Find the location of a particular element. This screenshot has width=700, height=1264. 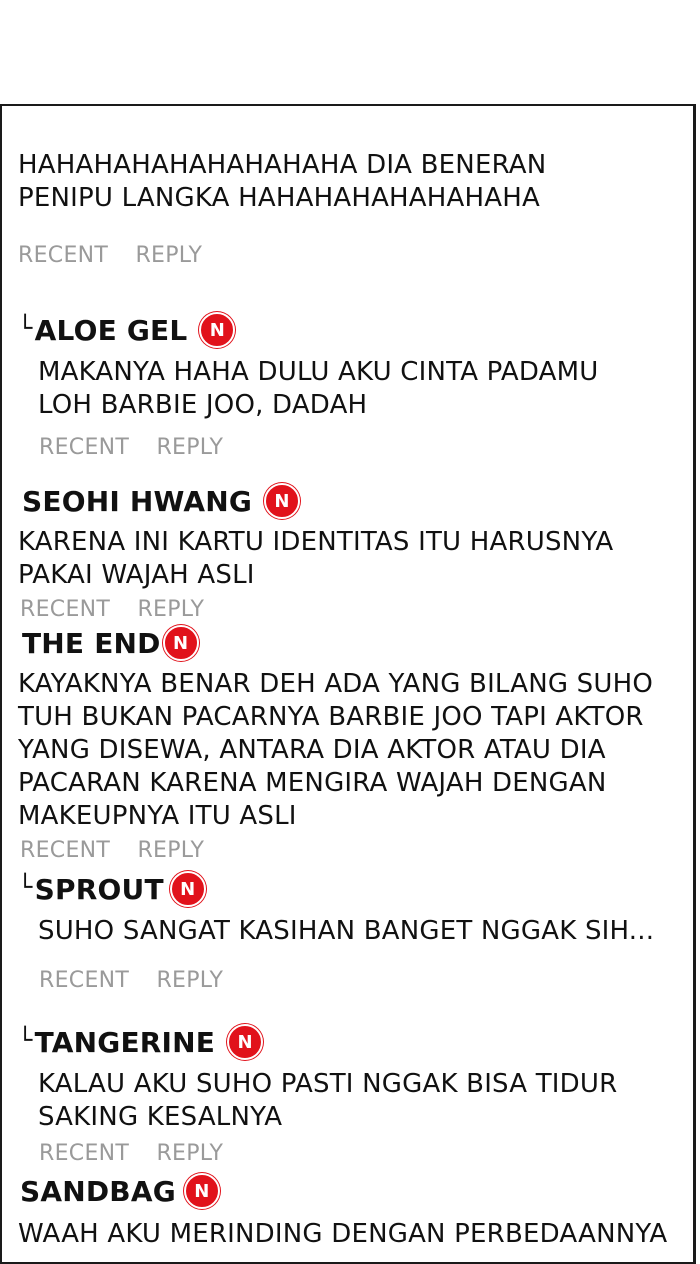

author-name: SANDBAG is located at coordinates (98, 1191).